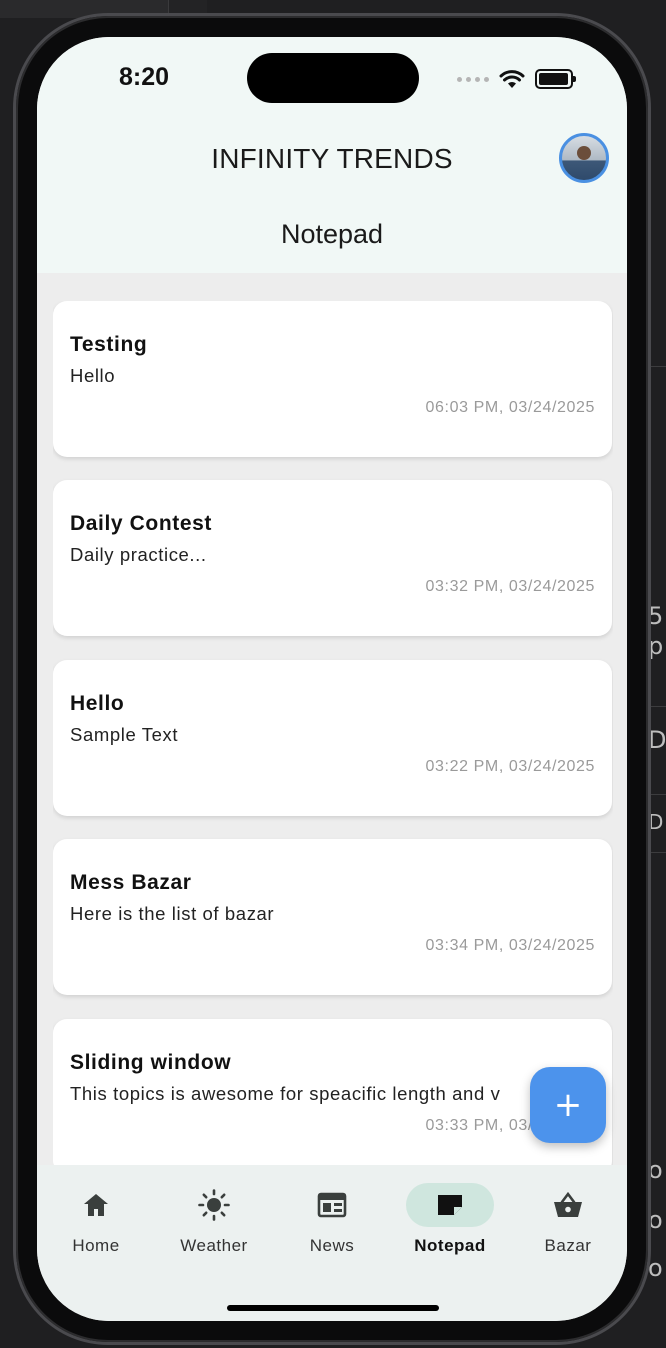 Image resolution: width=666 pixels, height=1348 pixels. Describe the element at coordinates (332, 738) in the screenshot. I see `note-card: Hello Sample Text 03:22 PM, 03/24/2025` at that location.